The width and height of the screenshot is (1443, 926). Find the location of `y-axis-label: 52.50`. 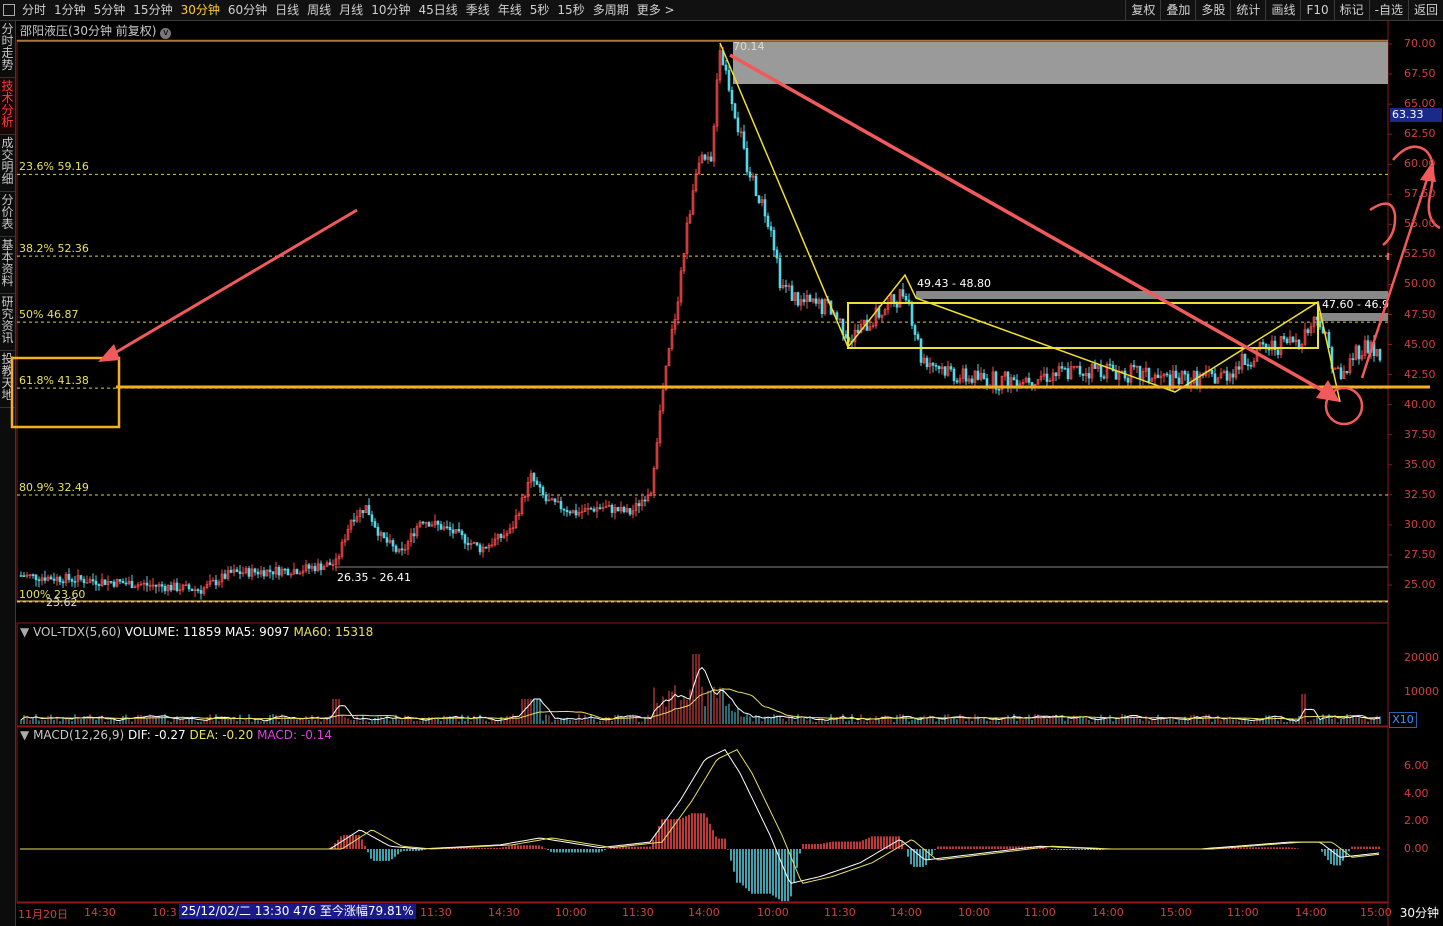

y-axis-label: 52.50 is located at coordinates (1420, 254).